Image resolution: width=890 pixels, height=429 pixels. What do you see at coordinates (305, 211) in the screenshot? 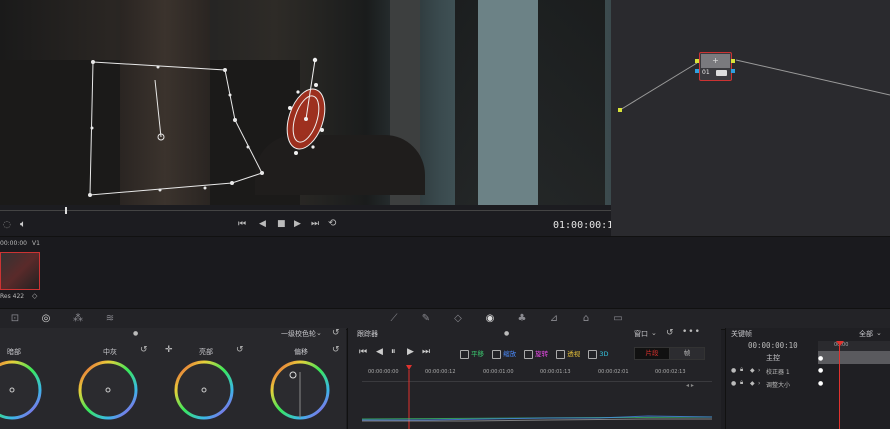
I see `viewer-scrubber` at bounding box center [305, 211].